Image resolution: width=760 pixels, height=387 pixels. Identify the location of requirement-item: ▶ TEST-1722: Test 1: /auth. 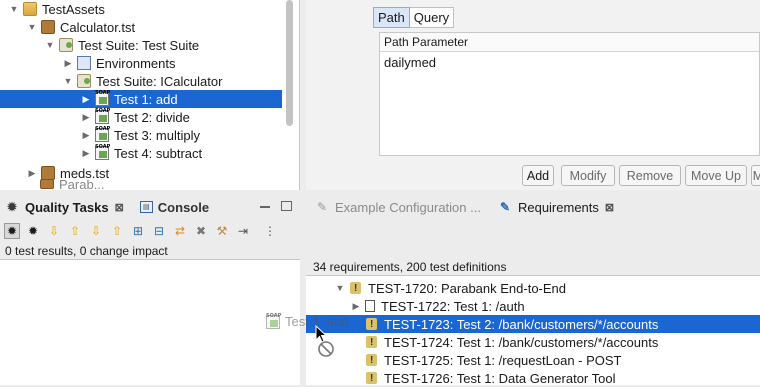
(437, 306).